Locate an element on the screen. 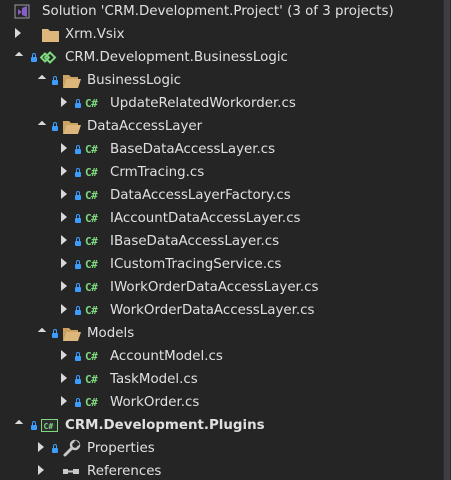 Image resolution: width=451 pixels, height=480 pixels. file-node-csharp: C# WorkOrder.cs is located at coordinates (221, 402).